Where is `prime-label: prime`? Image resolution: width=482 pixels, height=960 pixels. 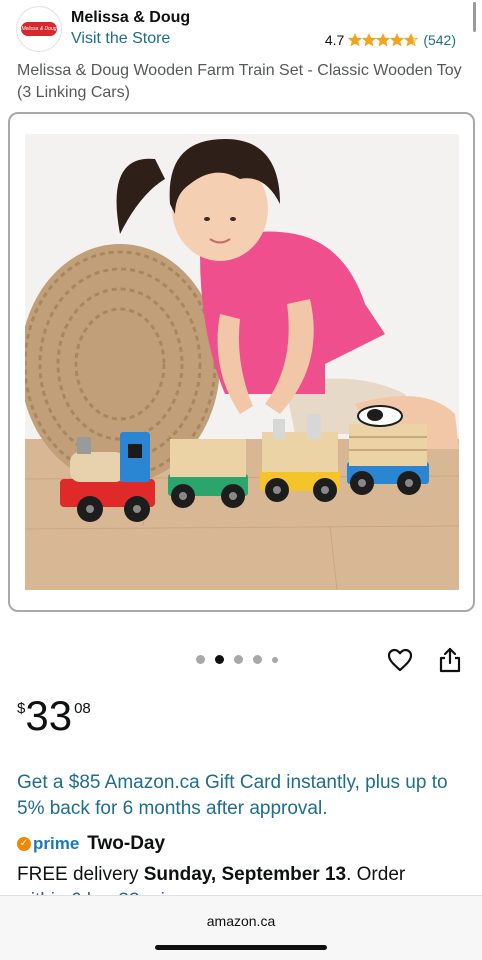 prime-label: prime is located at coordinates (56, 843).